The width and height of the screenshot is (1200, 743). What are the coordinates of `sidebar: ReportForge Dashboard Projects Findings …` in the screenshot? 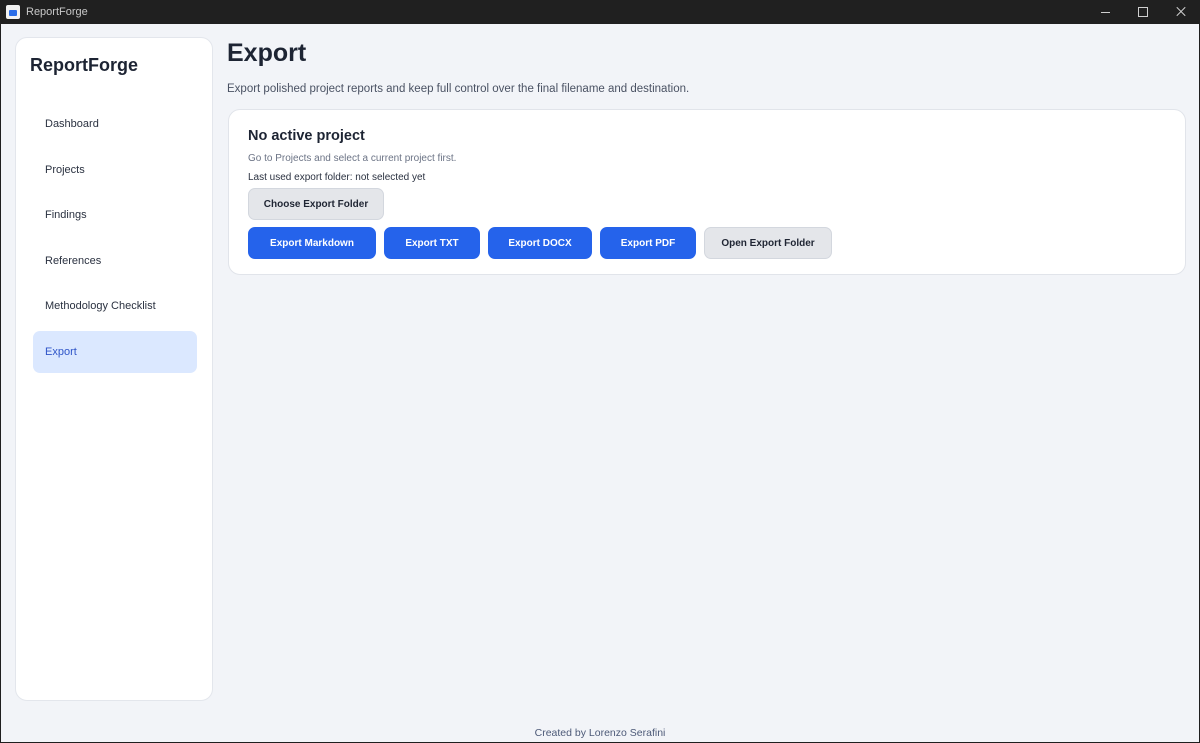 It's located at (114, 369).